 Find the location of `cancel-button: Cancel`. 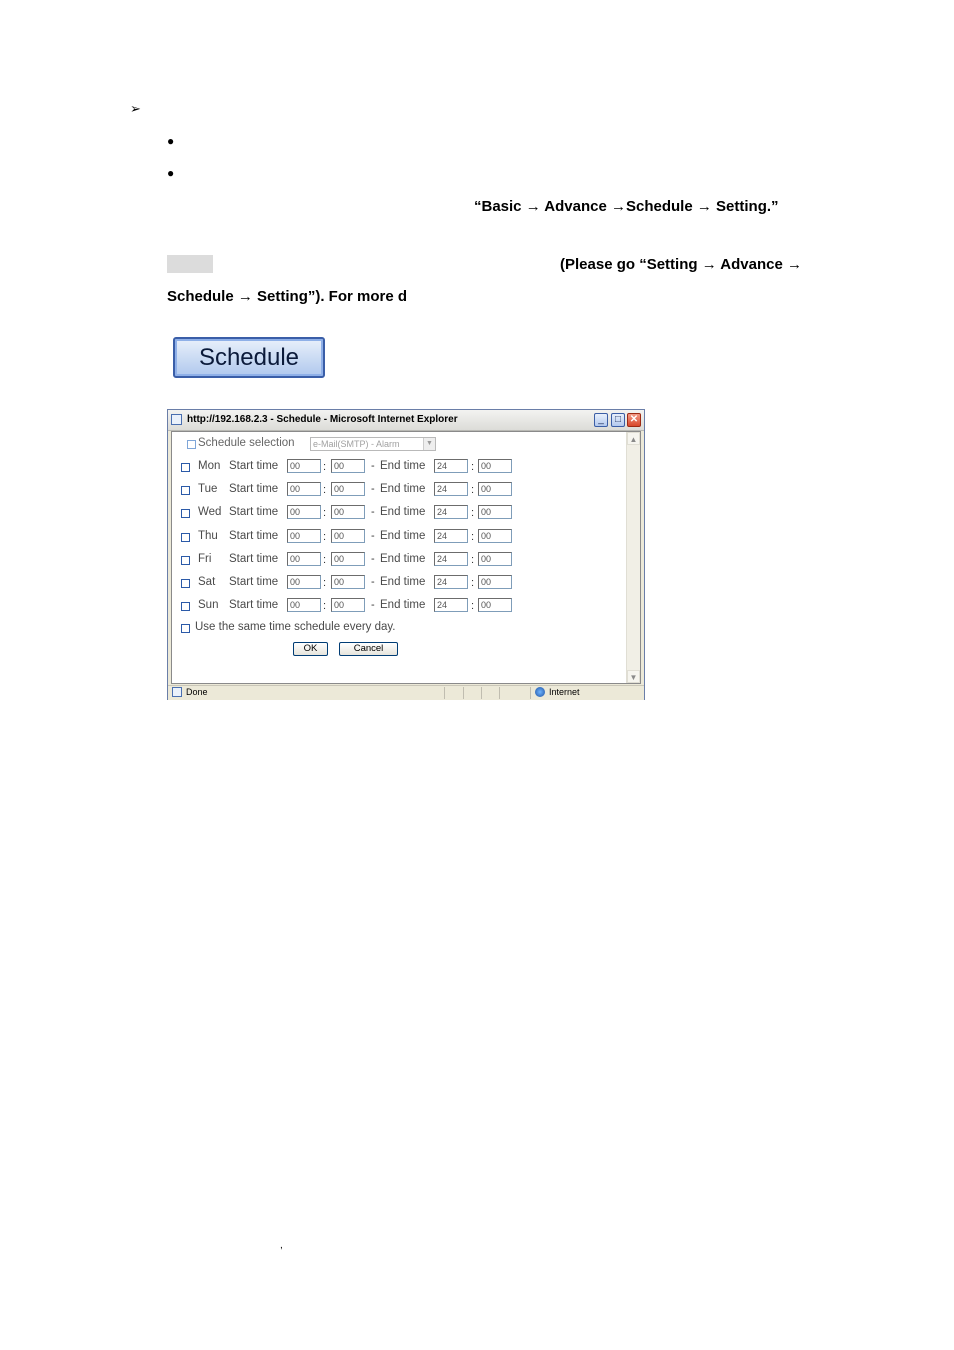

cancel-button: Cancel is located at coordinates (368, 649).